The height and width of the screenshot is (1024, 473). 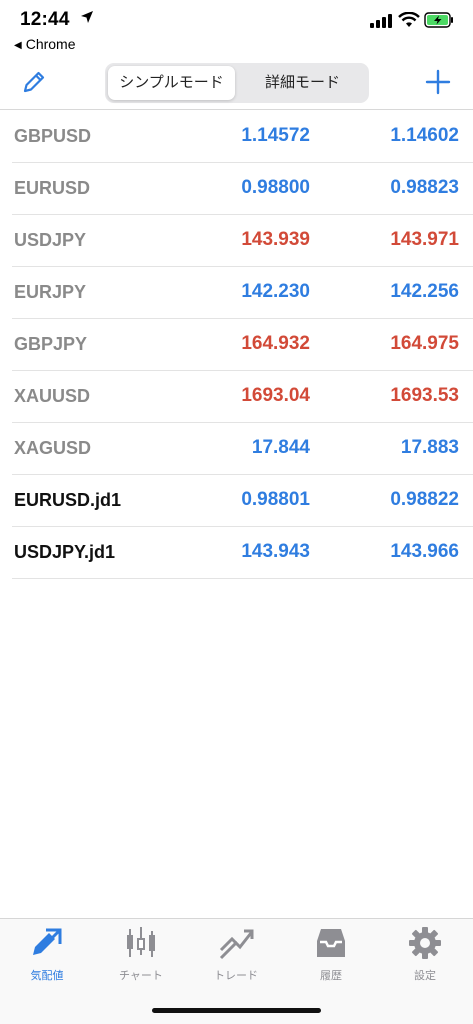 I want to click on quote-row: EURUSD.jd1 0.98801 0.98822, so click(x=242, y=501).